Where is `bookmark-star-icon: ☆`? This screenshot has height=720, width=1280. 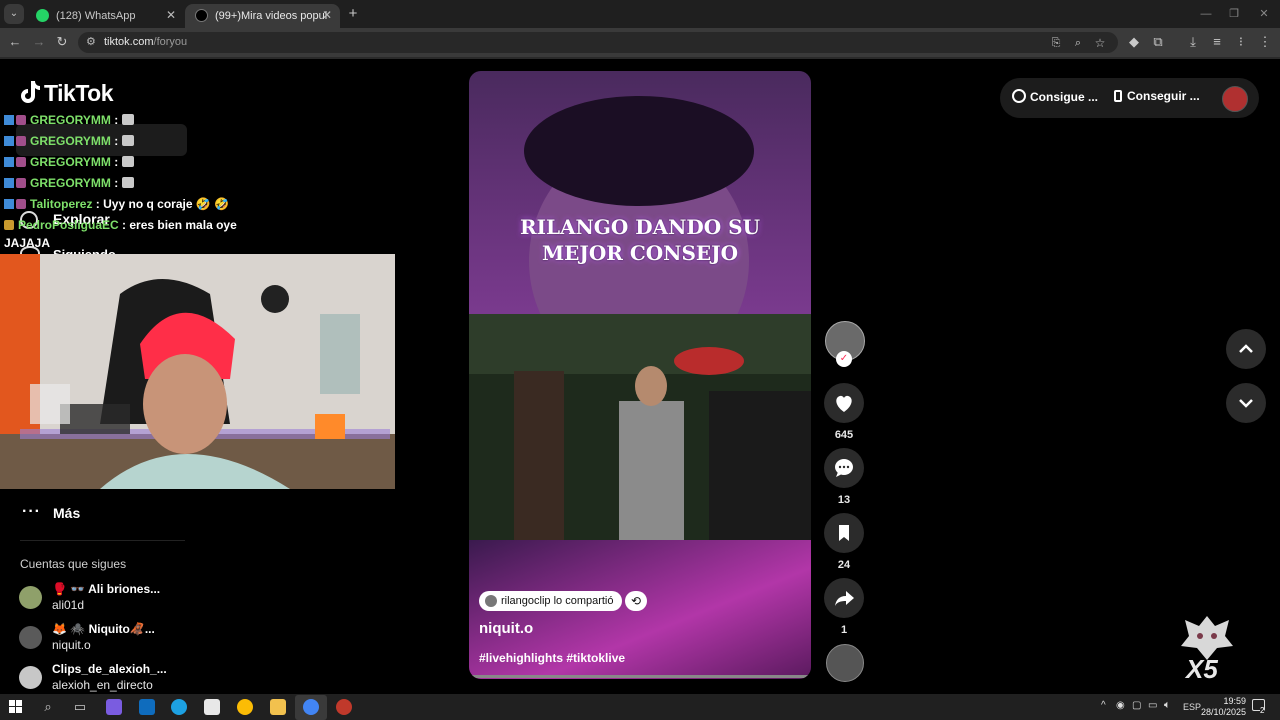 bookmark-star-icon: ☆ is located at coordinates (1100, 43).